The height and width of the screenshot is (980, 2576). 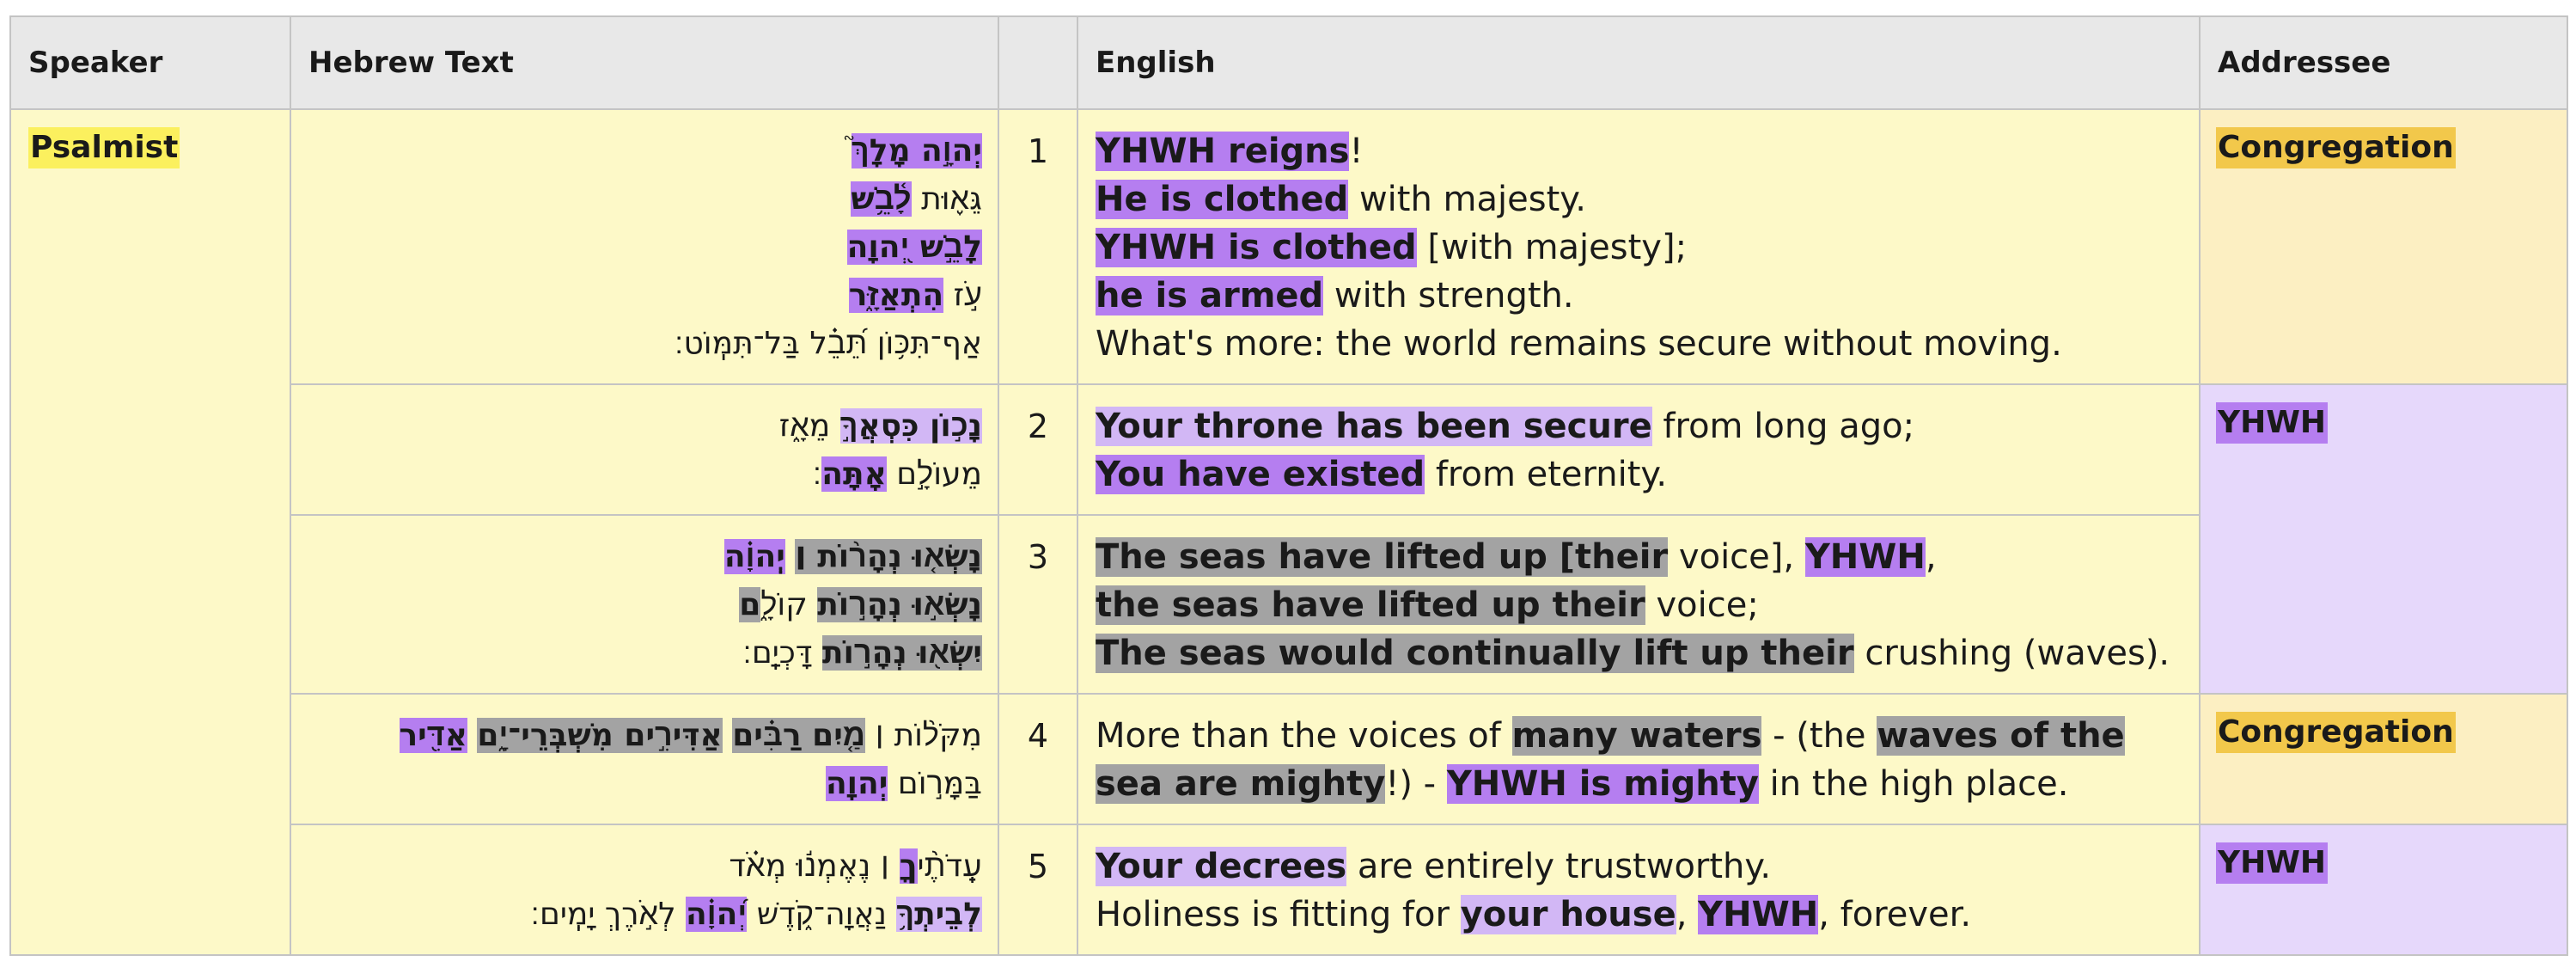 What do you see at coordinates (1038, 62) in the screenshot?
I see `header-verse-number` at bounding box center [1038, 62].